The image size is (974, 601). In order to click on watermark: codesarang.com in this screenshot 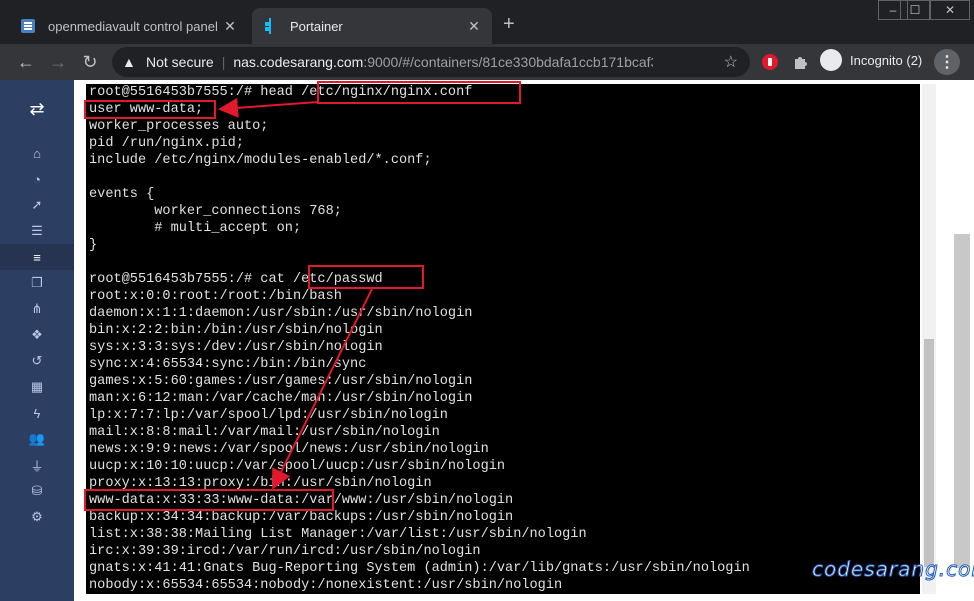, I will do `click(893, 569)`.